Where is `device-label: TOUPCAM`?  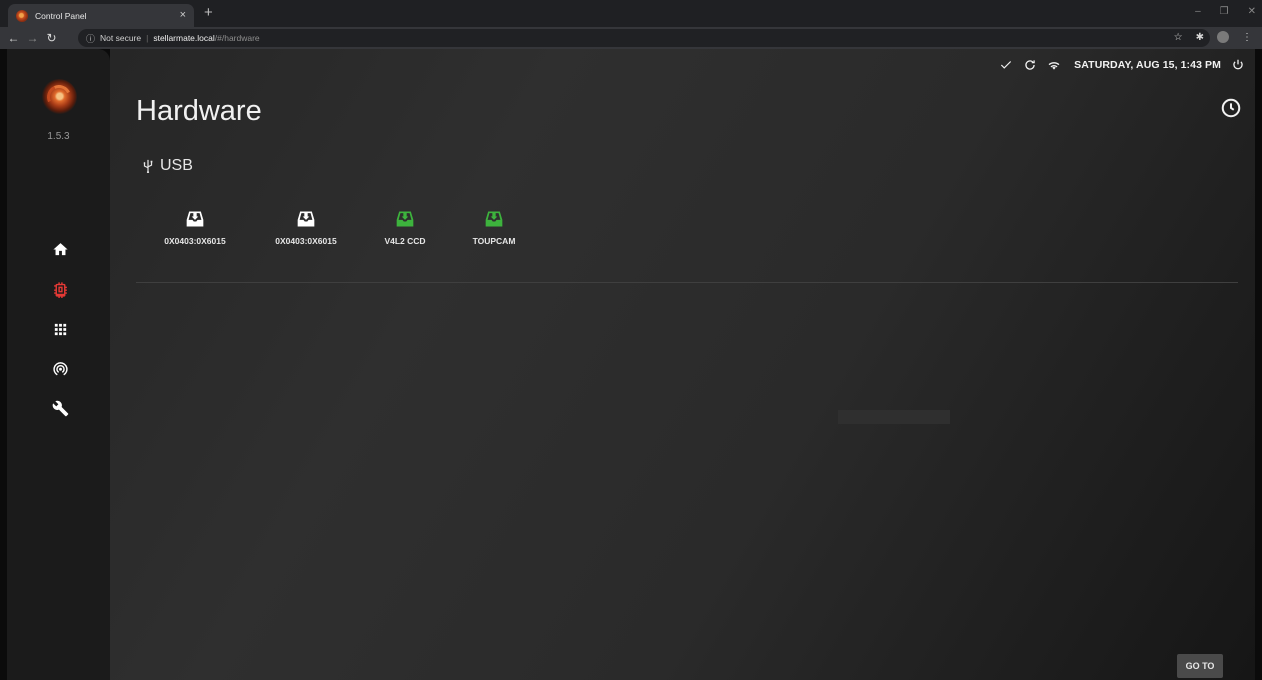 device-label: TOUPCAM is located at coordinates (494, 241).